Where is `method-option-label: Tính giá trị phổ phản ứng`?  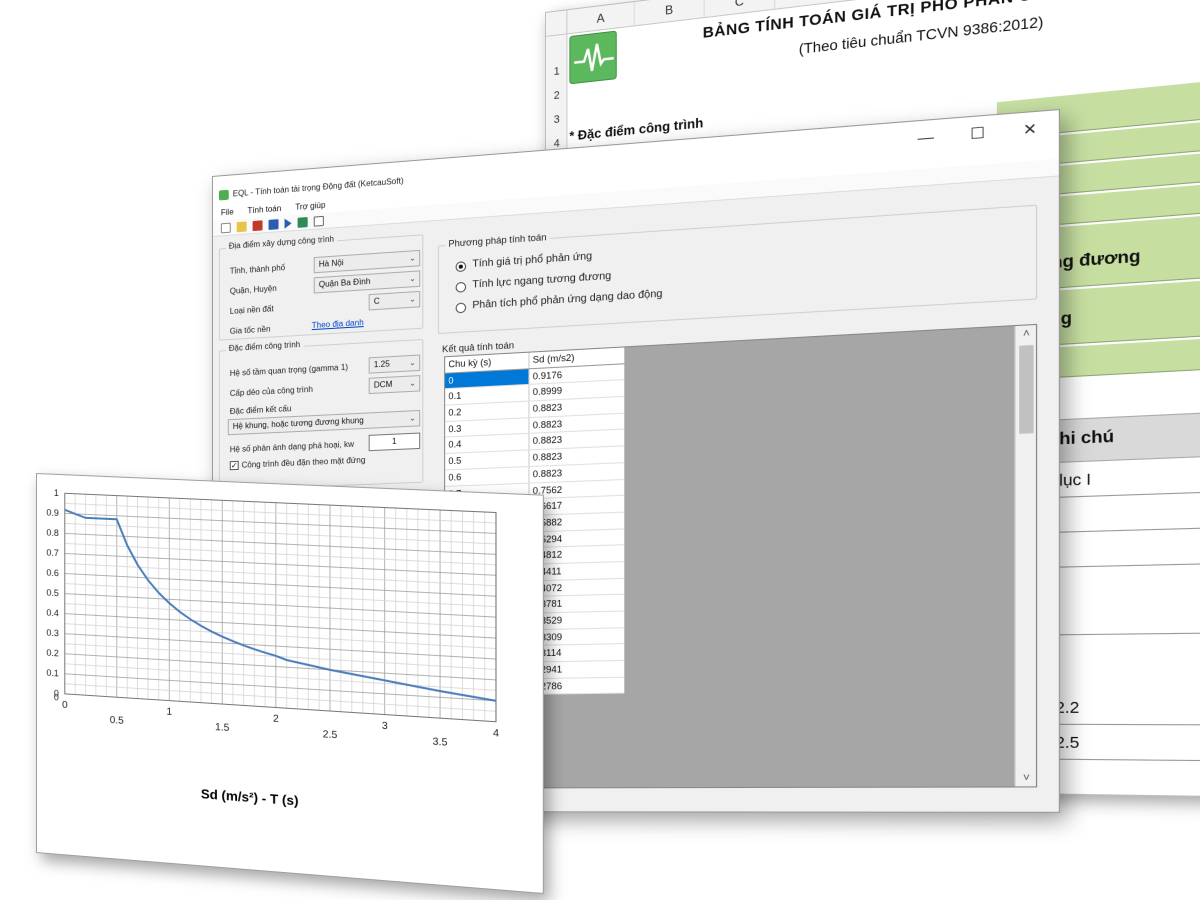
method-option-label: Tính giá trị phổ phản ứng is located at coordinates (532, 260).